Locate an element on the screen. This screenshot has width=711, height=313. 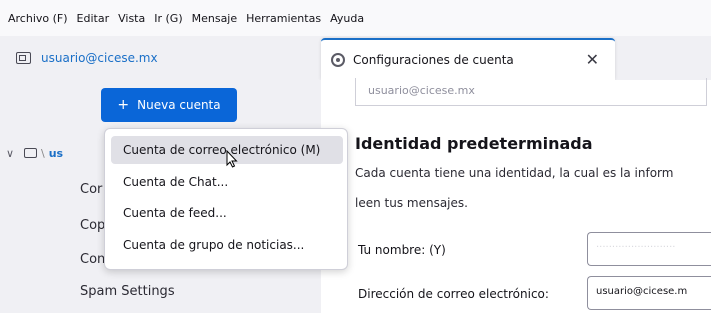
menu-vista: Vista is located at coordinates (131, 18).